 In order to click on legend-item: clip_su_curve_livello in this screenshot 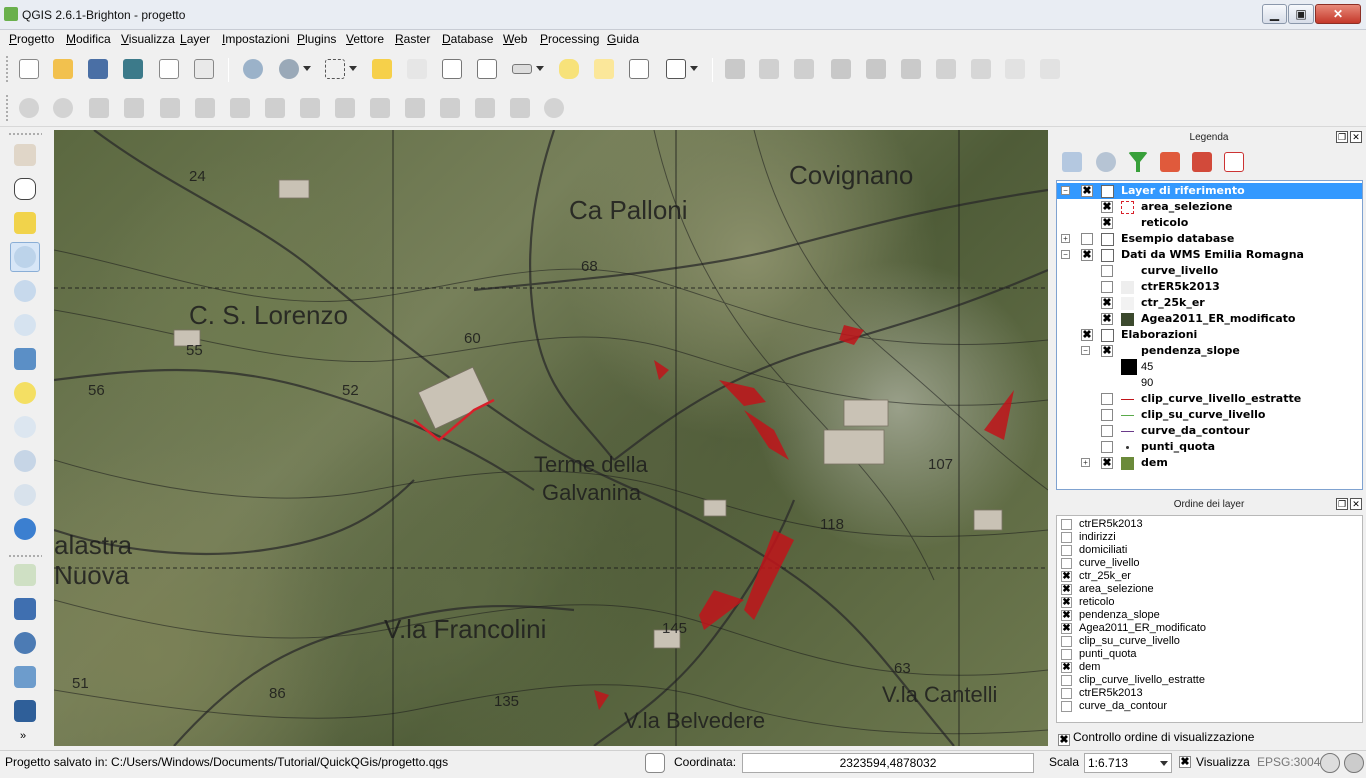, I will do `click(1209, 415)`.